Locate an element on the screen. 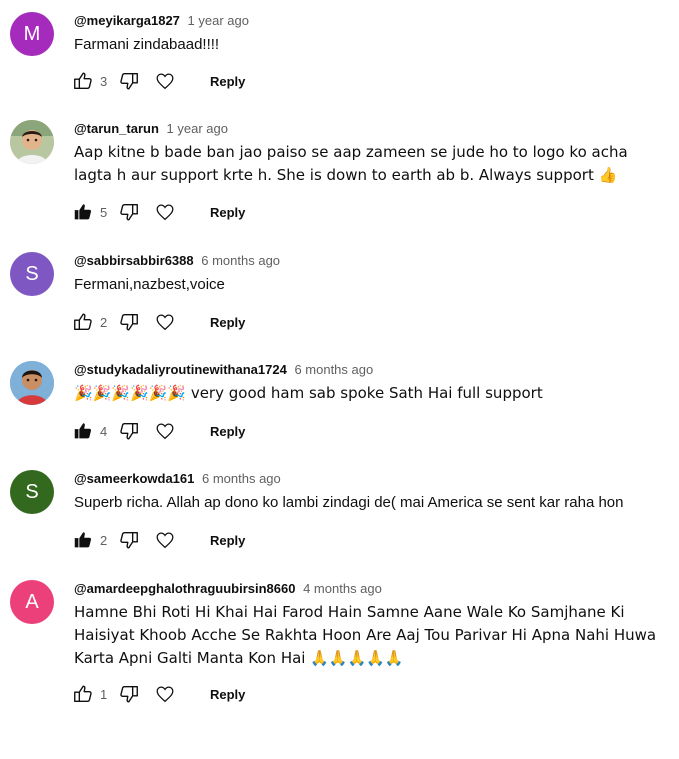  comment-actions: 1 Reply is located at coordinates (158, 694).